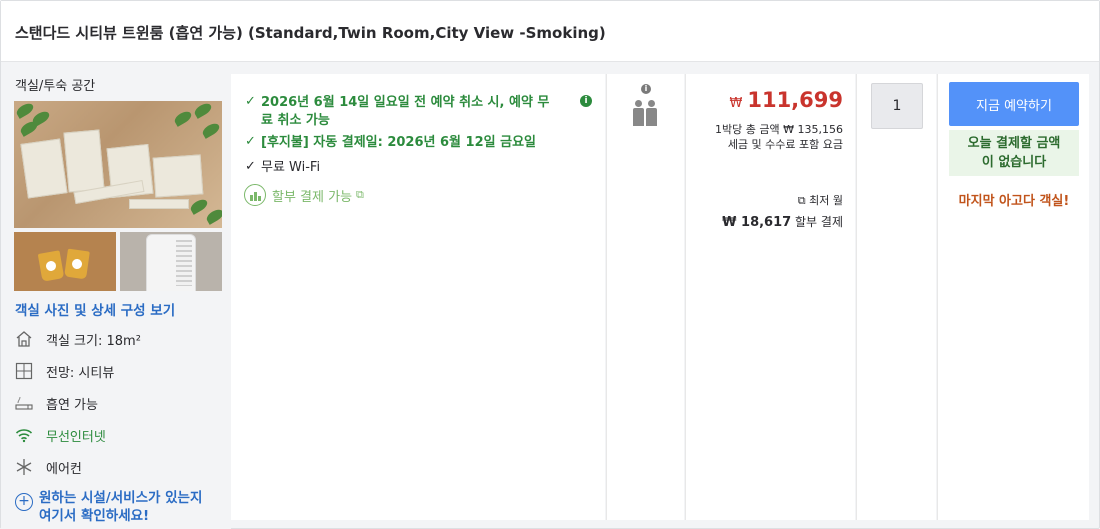  I want to click on feature-smoking: 흡연 가능, so click(56, 403).